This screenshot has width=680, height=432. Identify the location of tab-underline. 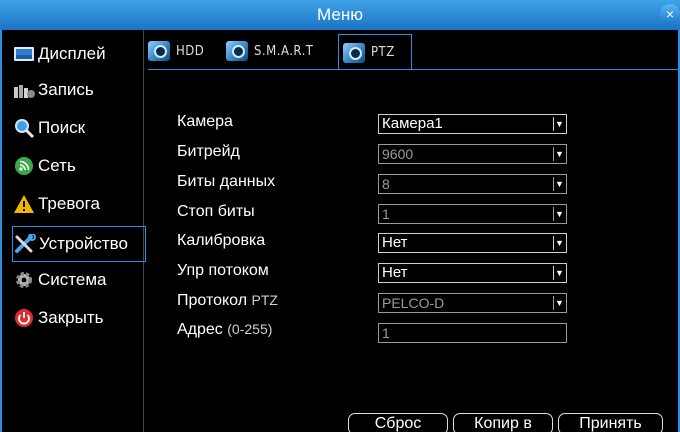
(413, 69).